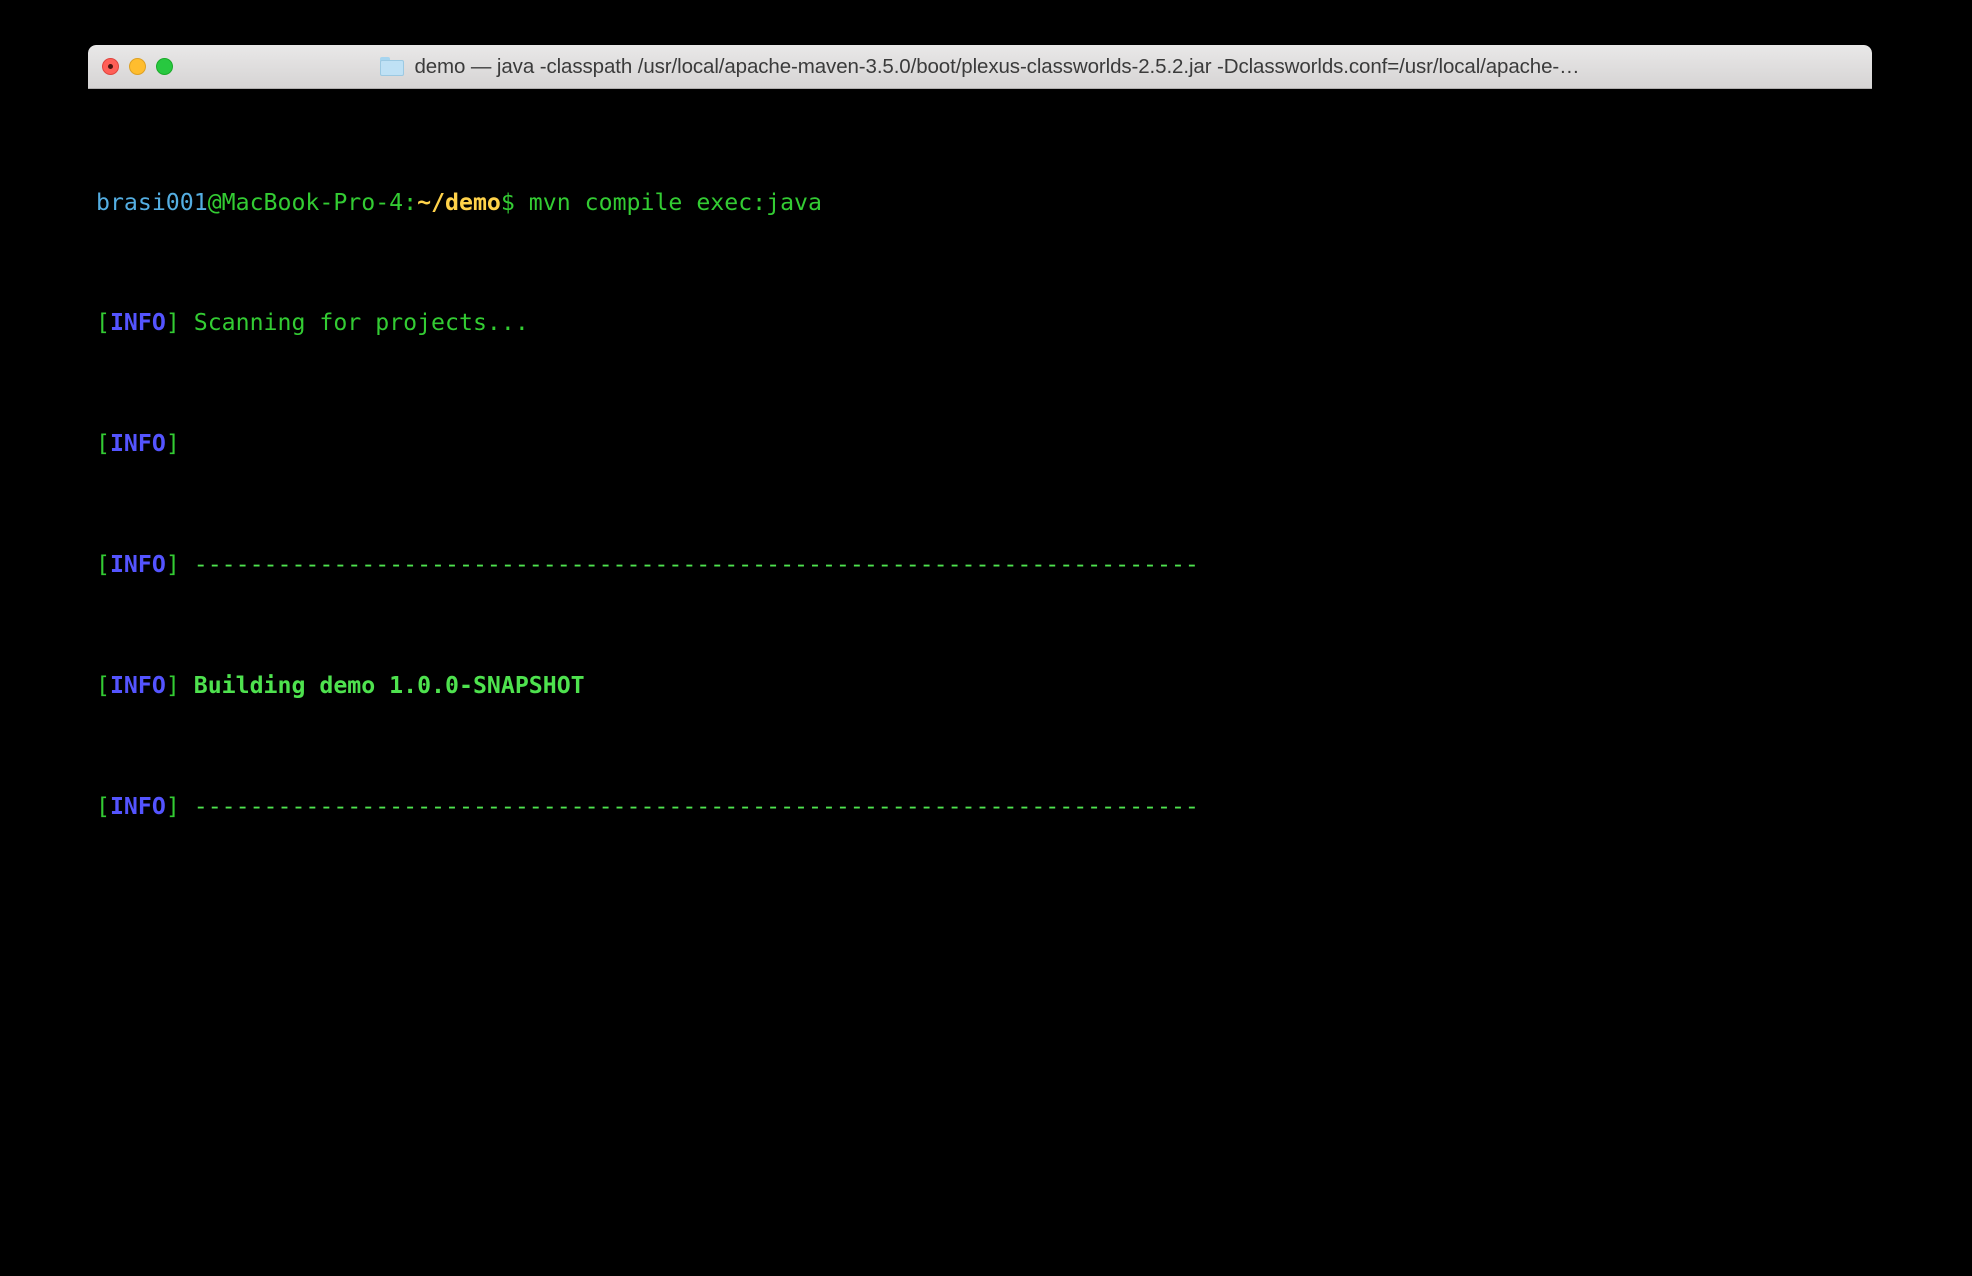  Describe the element at coordinates (984, 686) in the screenshot. I see `log-line: [INFO] Building demo 1.0.0-SNAPSHOT` at that location.